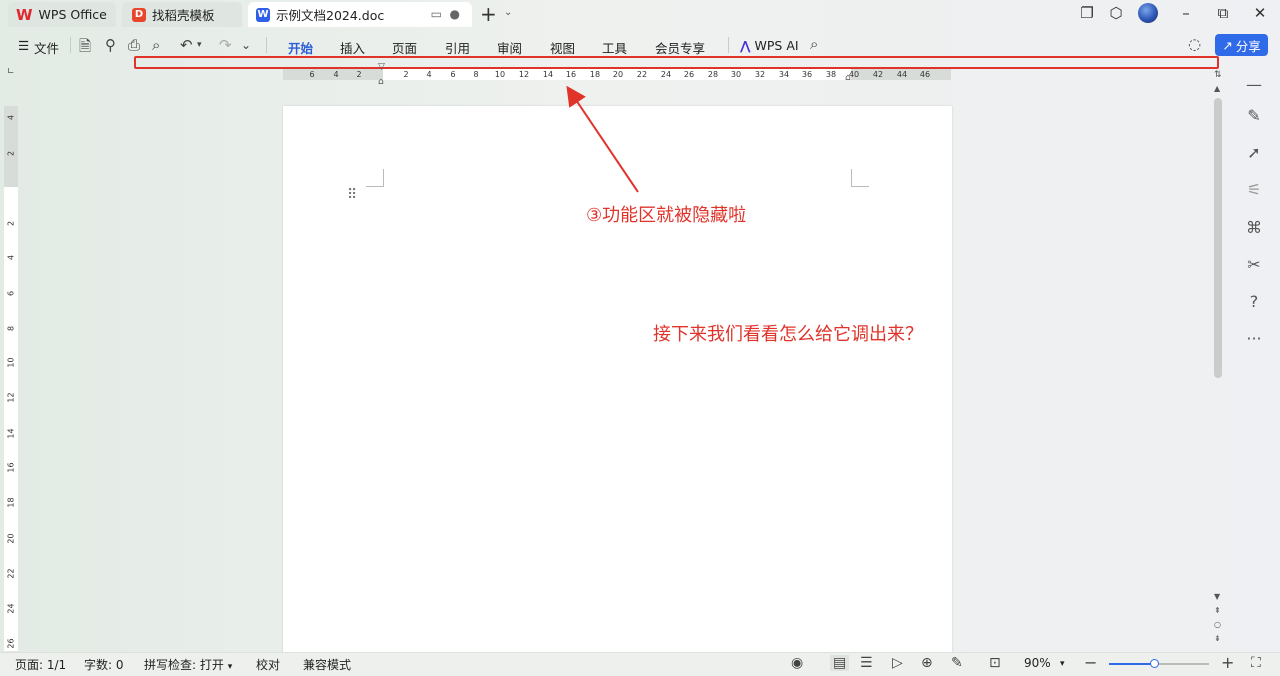 This screenshot has width=1280, height=676. I want to click on print-preview-icon: ⌕, so click(156, 45).